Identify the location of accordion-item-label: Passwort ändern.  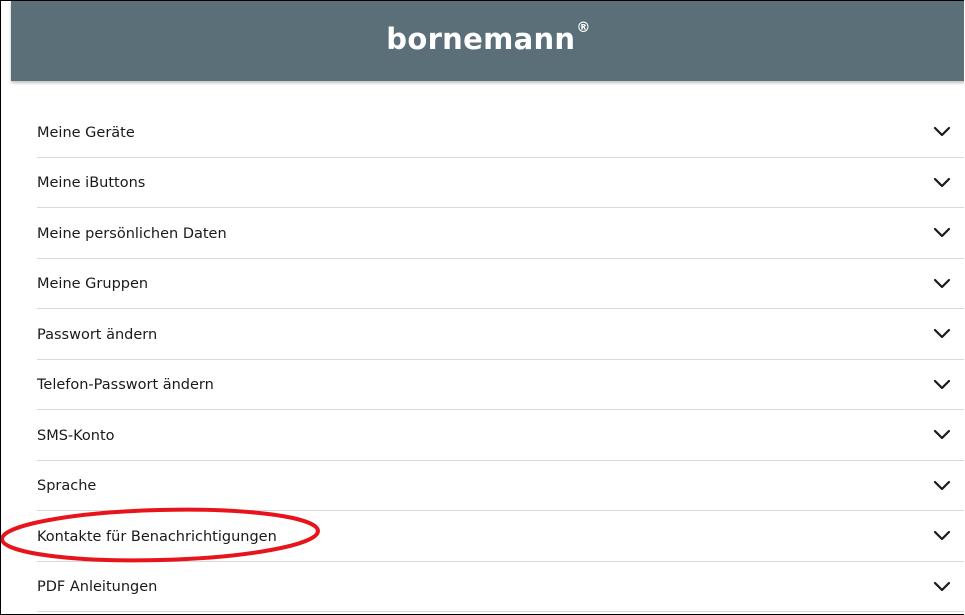
(97, 334).